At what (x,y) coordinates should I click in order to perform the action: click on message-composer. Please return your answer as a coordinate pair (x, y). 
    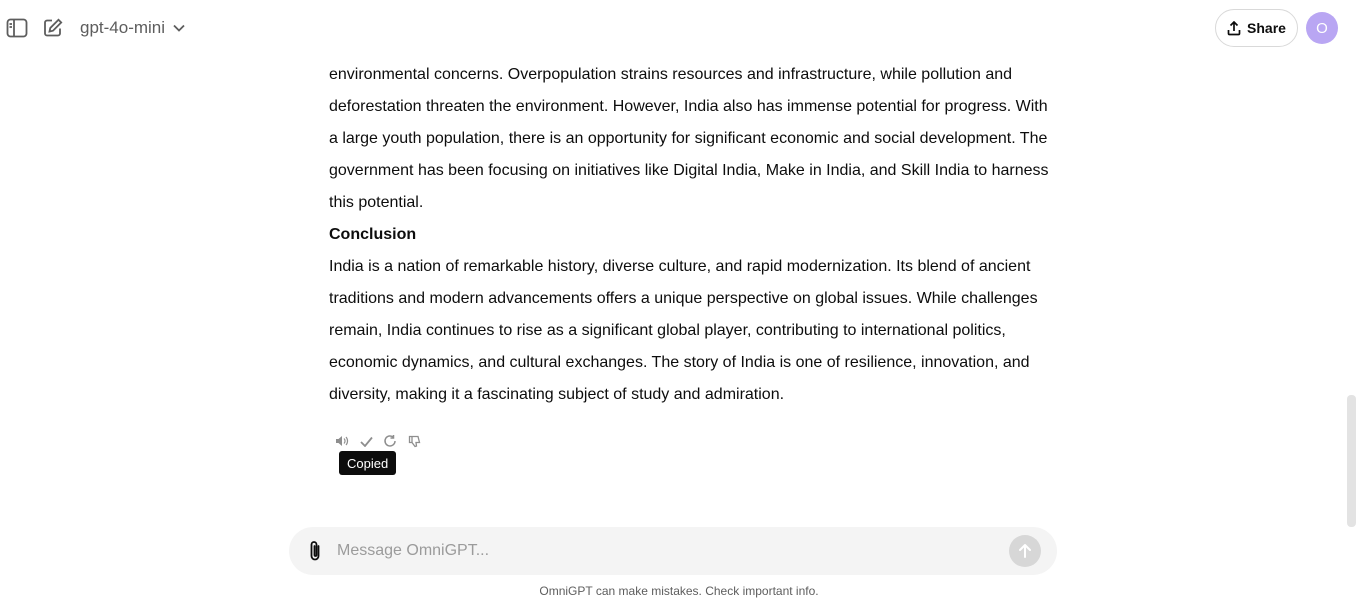
    Looking at the image, I should click on (673, 551).